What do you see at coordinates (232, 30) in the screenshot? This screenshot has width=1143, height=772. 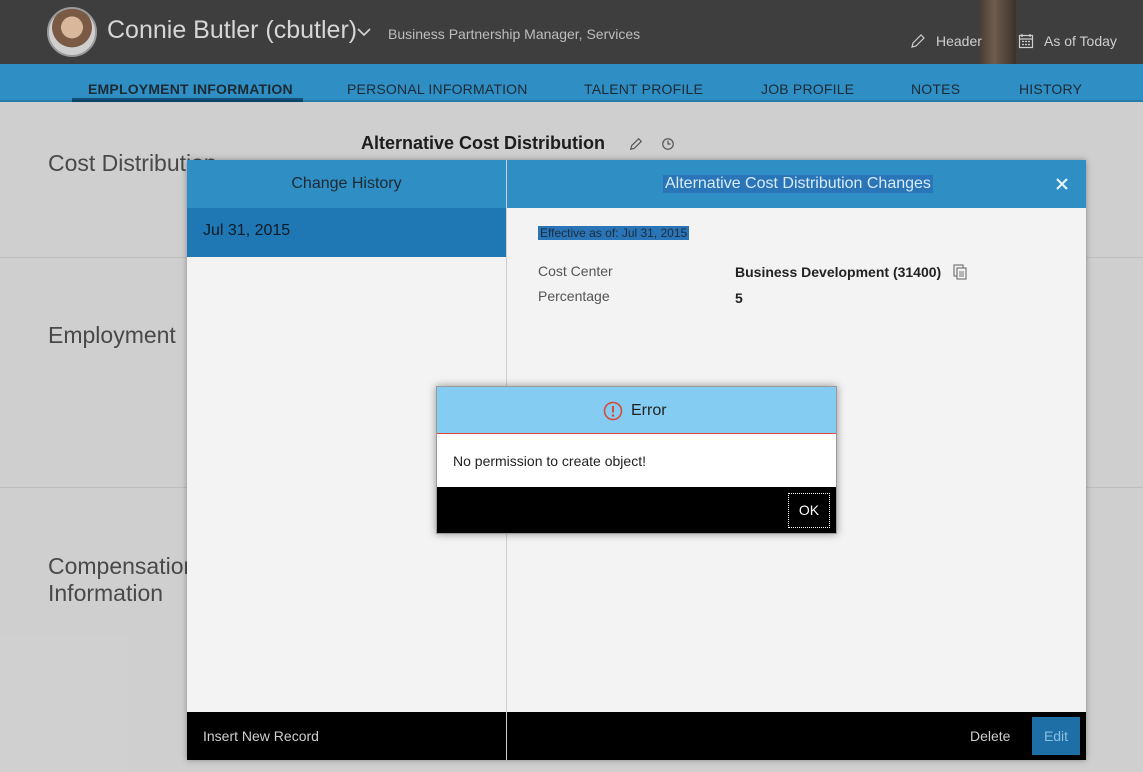 I see `user-name: Connie Butler (cbutler)` at bounding box center [232, 30].